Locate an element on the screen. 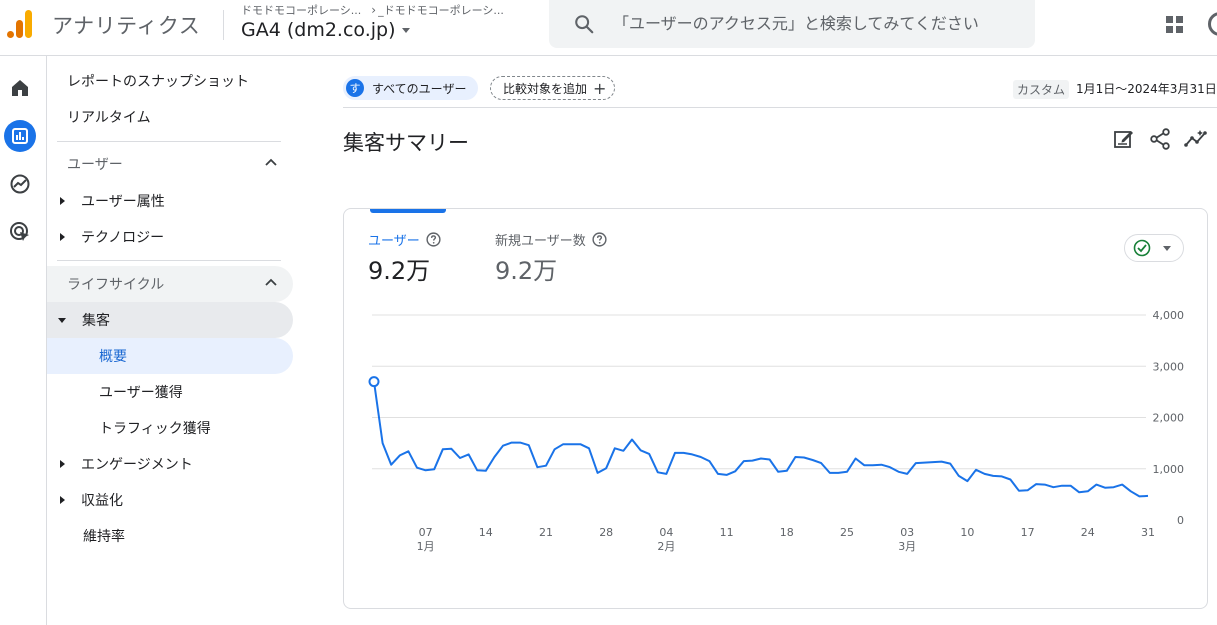  x-tick-month-label: 1月 is located at coordinates (426, 546).